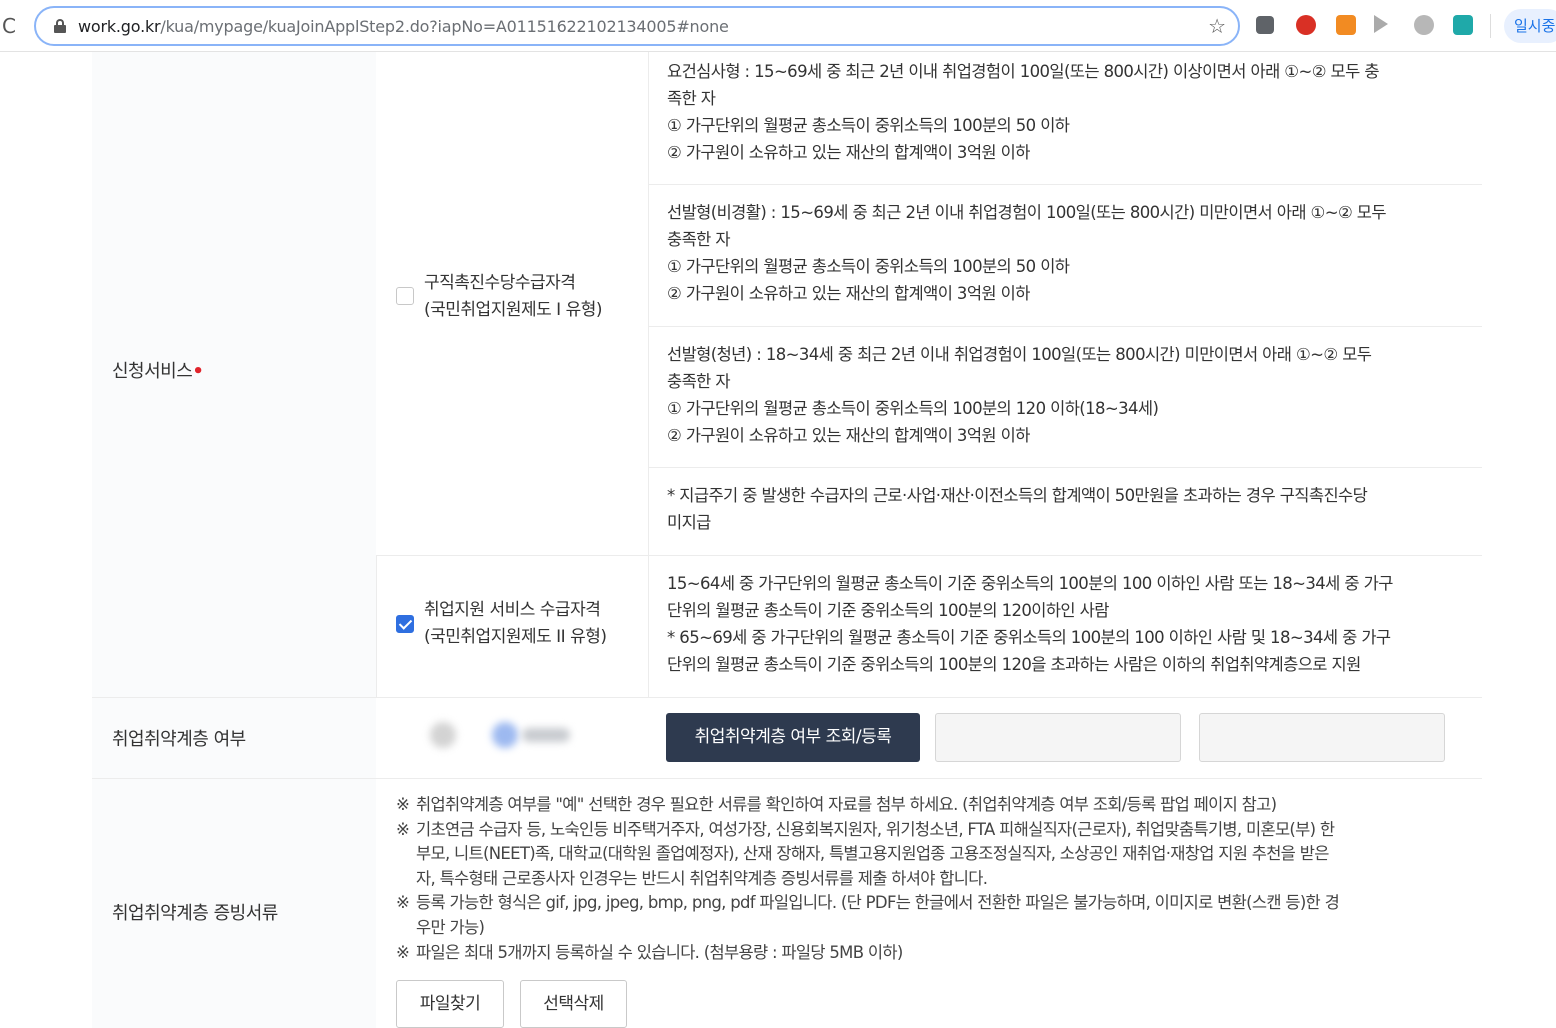 This screenshot has height=1028, width=1556. What do you see at coordinates (9, 26) in the screenshot?
I see `reload-icon: C` at bounding box center [9, 26].